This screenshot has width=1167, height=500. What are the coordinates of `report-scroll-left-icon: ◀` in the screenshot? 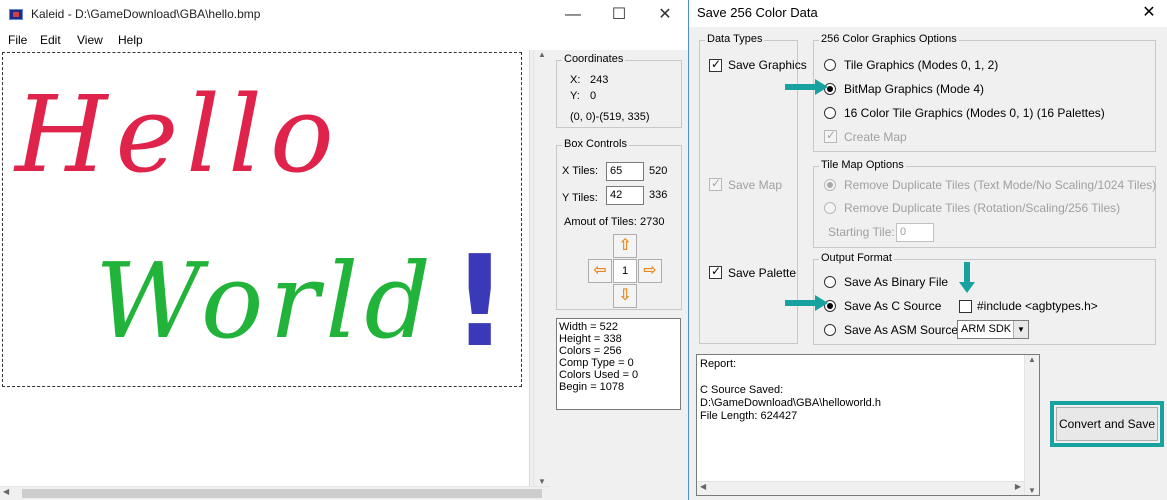 It's located at (703, 486).